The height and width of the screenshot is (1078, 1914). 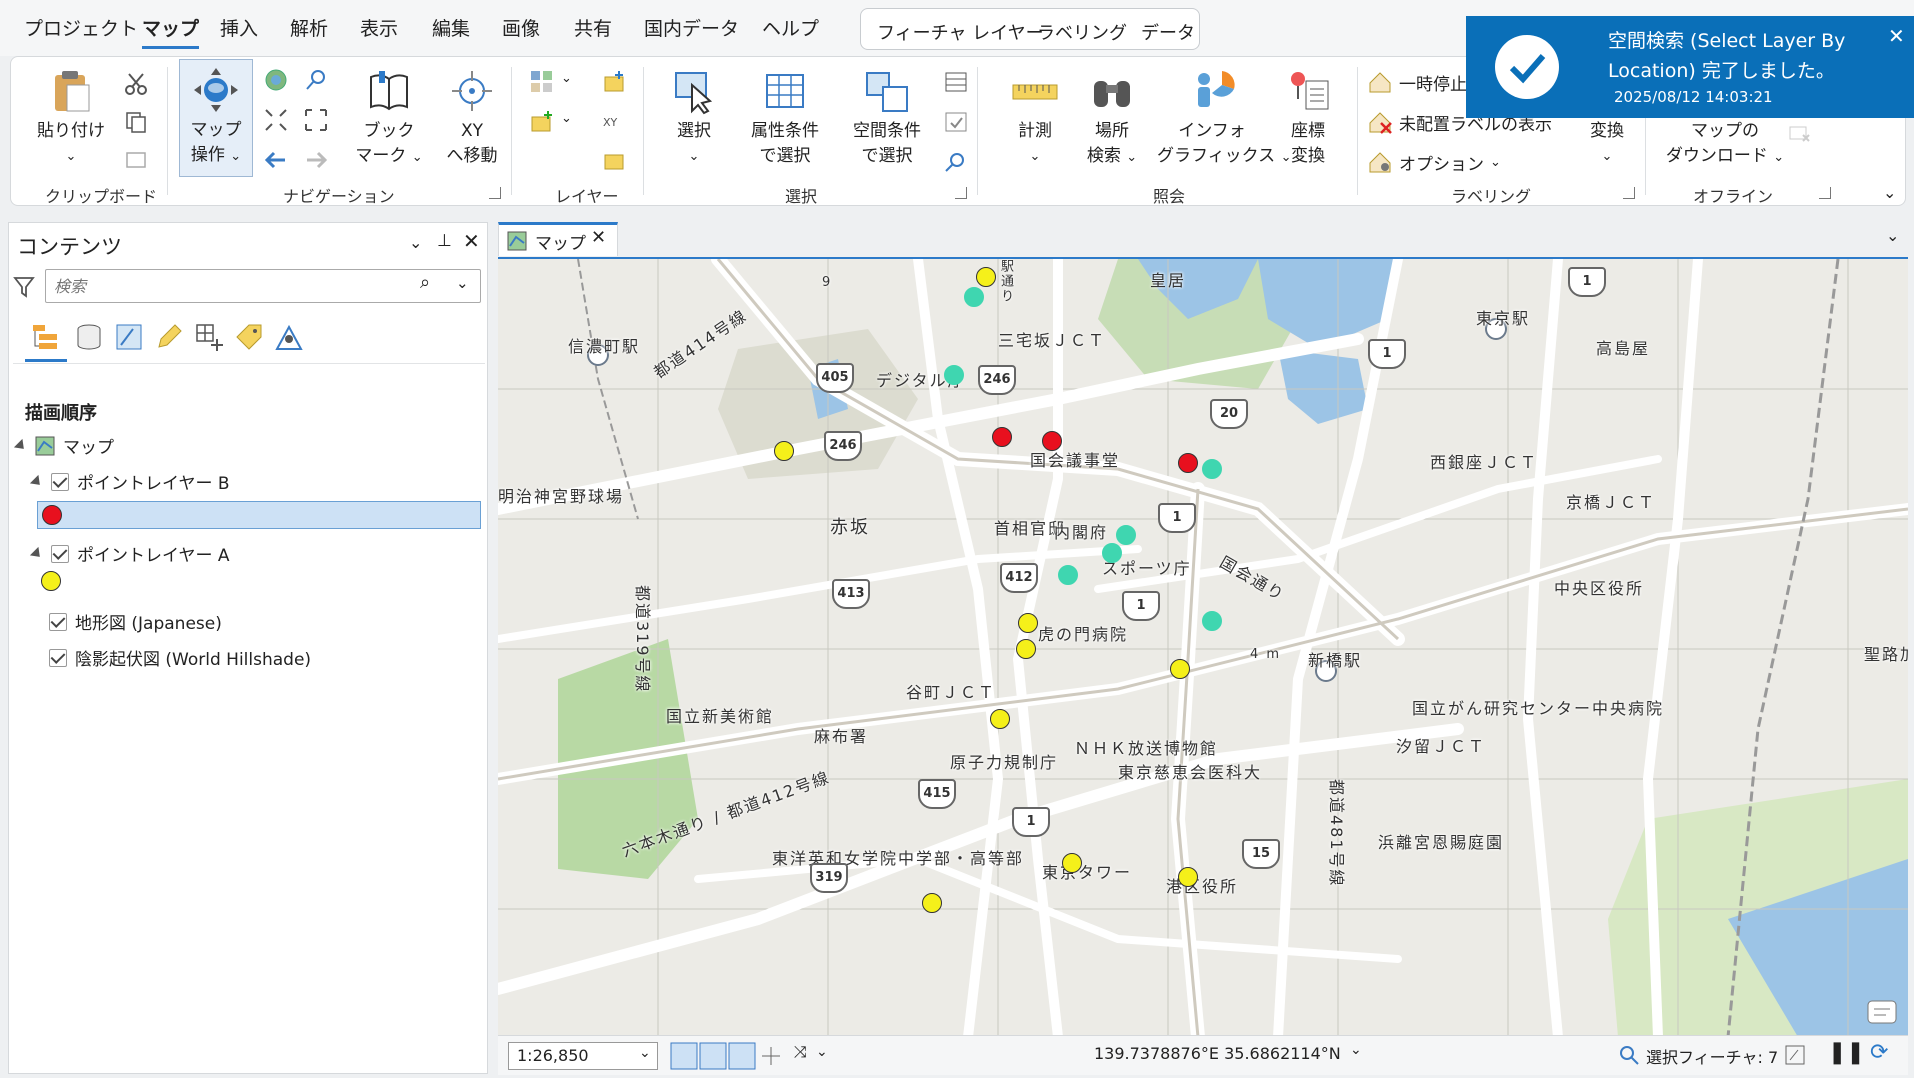 What do you see at coordinates (614, 122) in the screenshot?
I see `xy-table-icon: XY` at bounding box center [614, 122].